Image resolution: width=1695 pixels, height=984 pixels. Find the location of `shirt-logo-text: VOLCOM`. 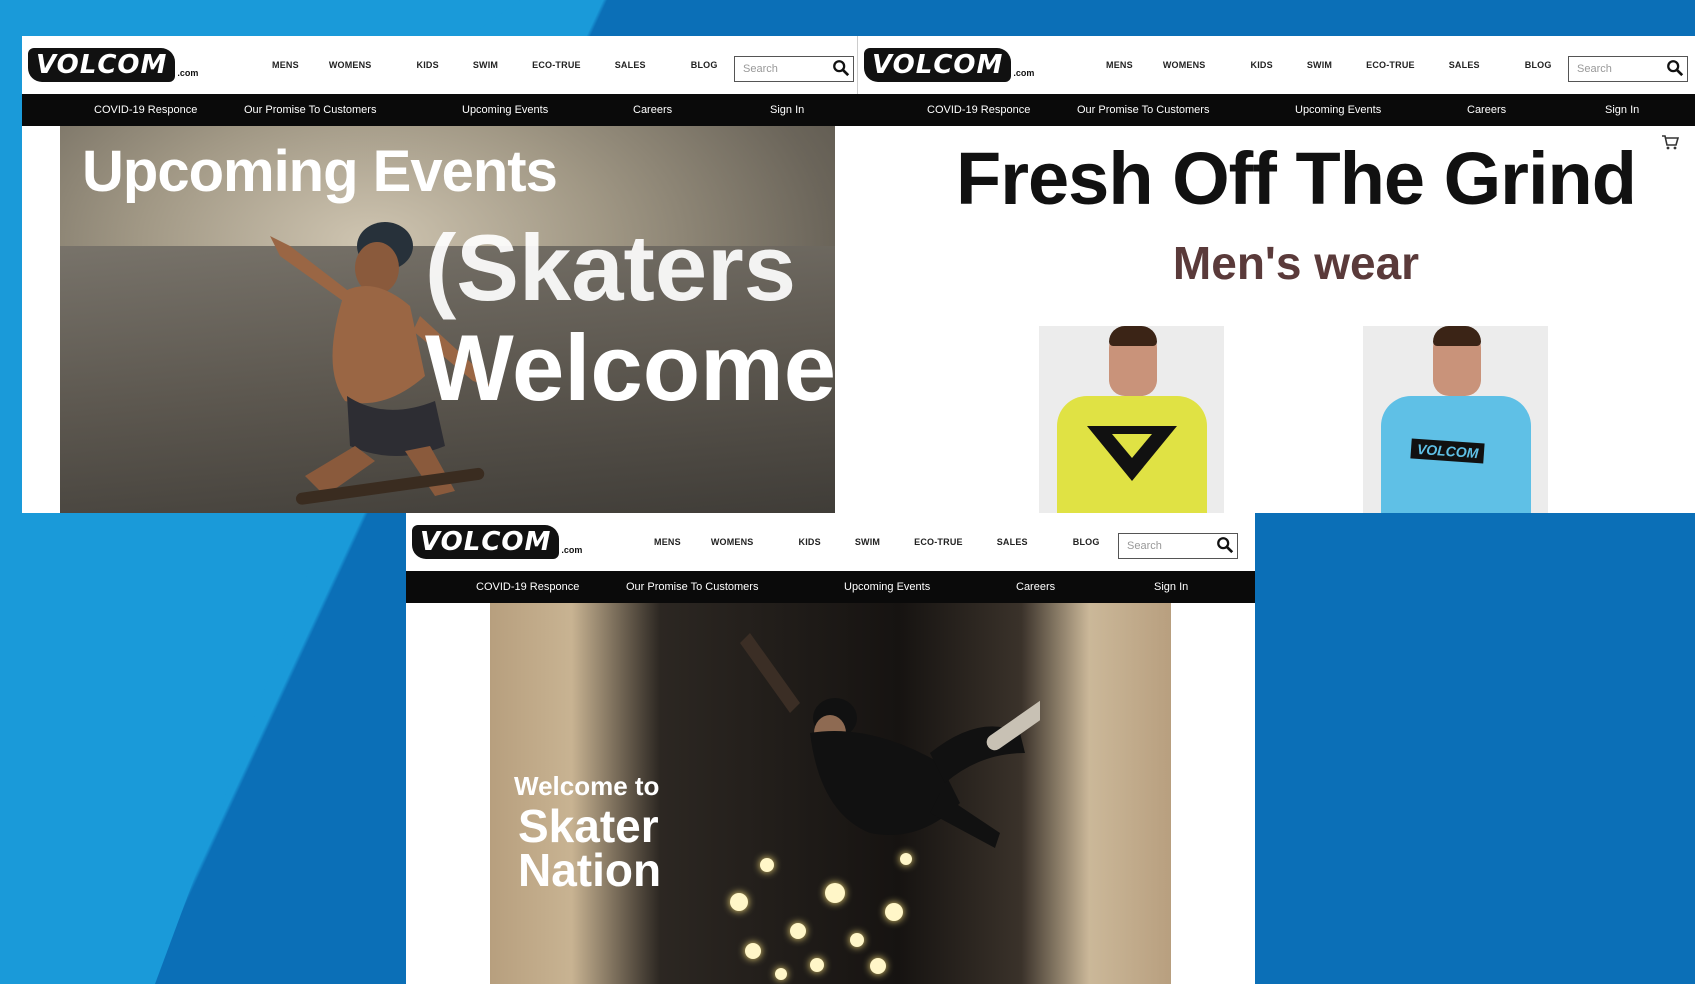

shirt-logo-text: VOLCOM is located at coordinates (1448, 451).